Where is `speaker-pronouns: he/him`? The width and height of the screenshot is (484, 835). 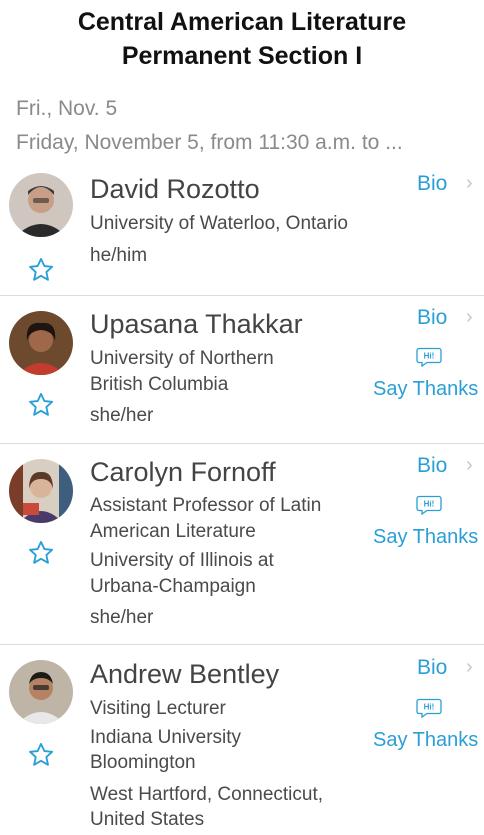 speaker-pronouns: he/him is located at coordinates (119, 255).